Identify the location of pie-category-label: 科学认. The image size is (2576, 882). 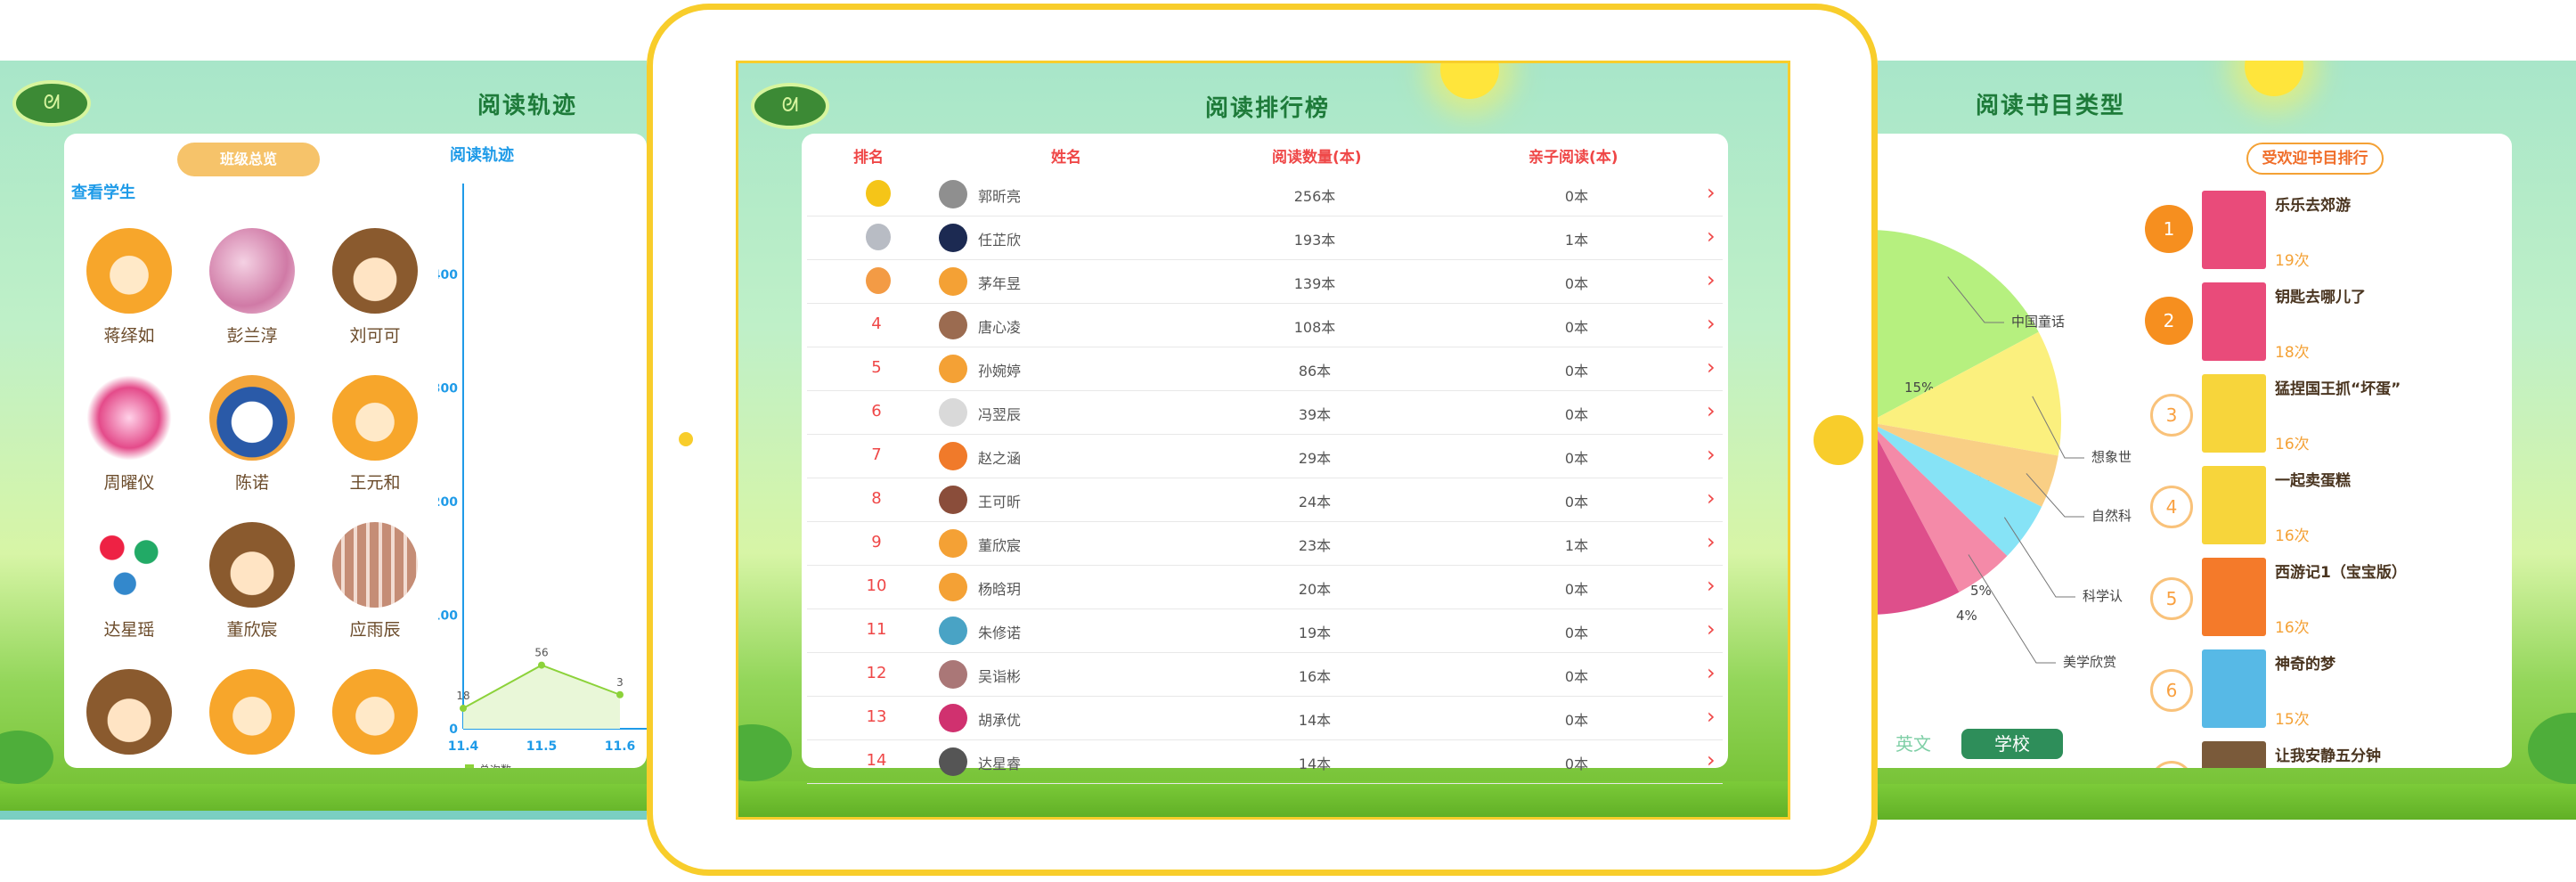
(2103, 596).